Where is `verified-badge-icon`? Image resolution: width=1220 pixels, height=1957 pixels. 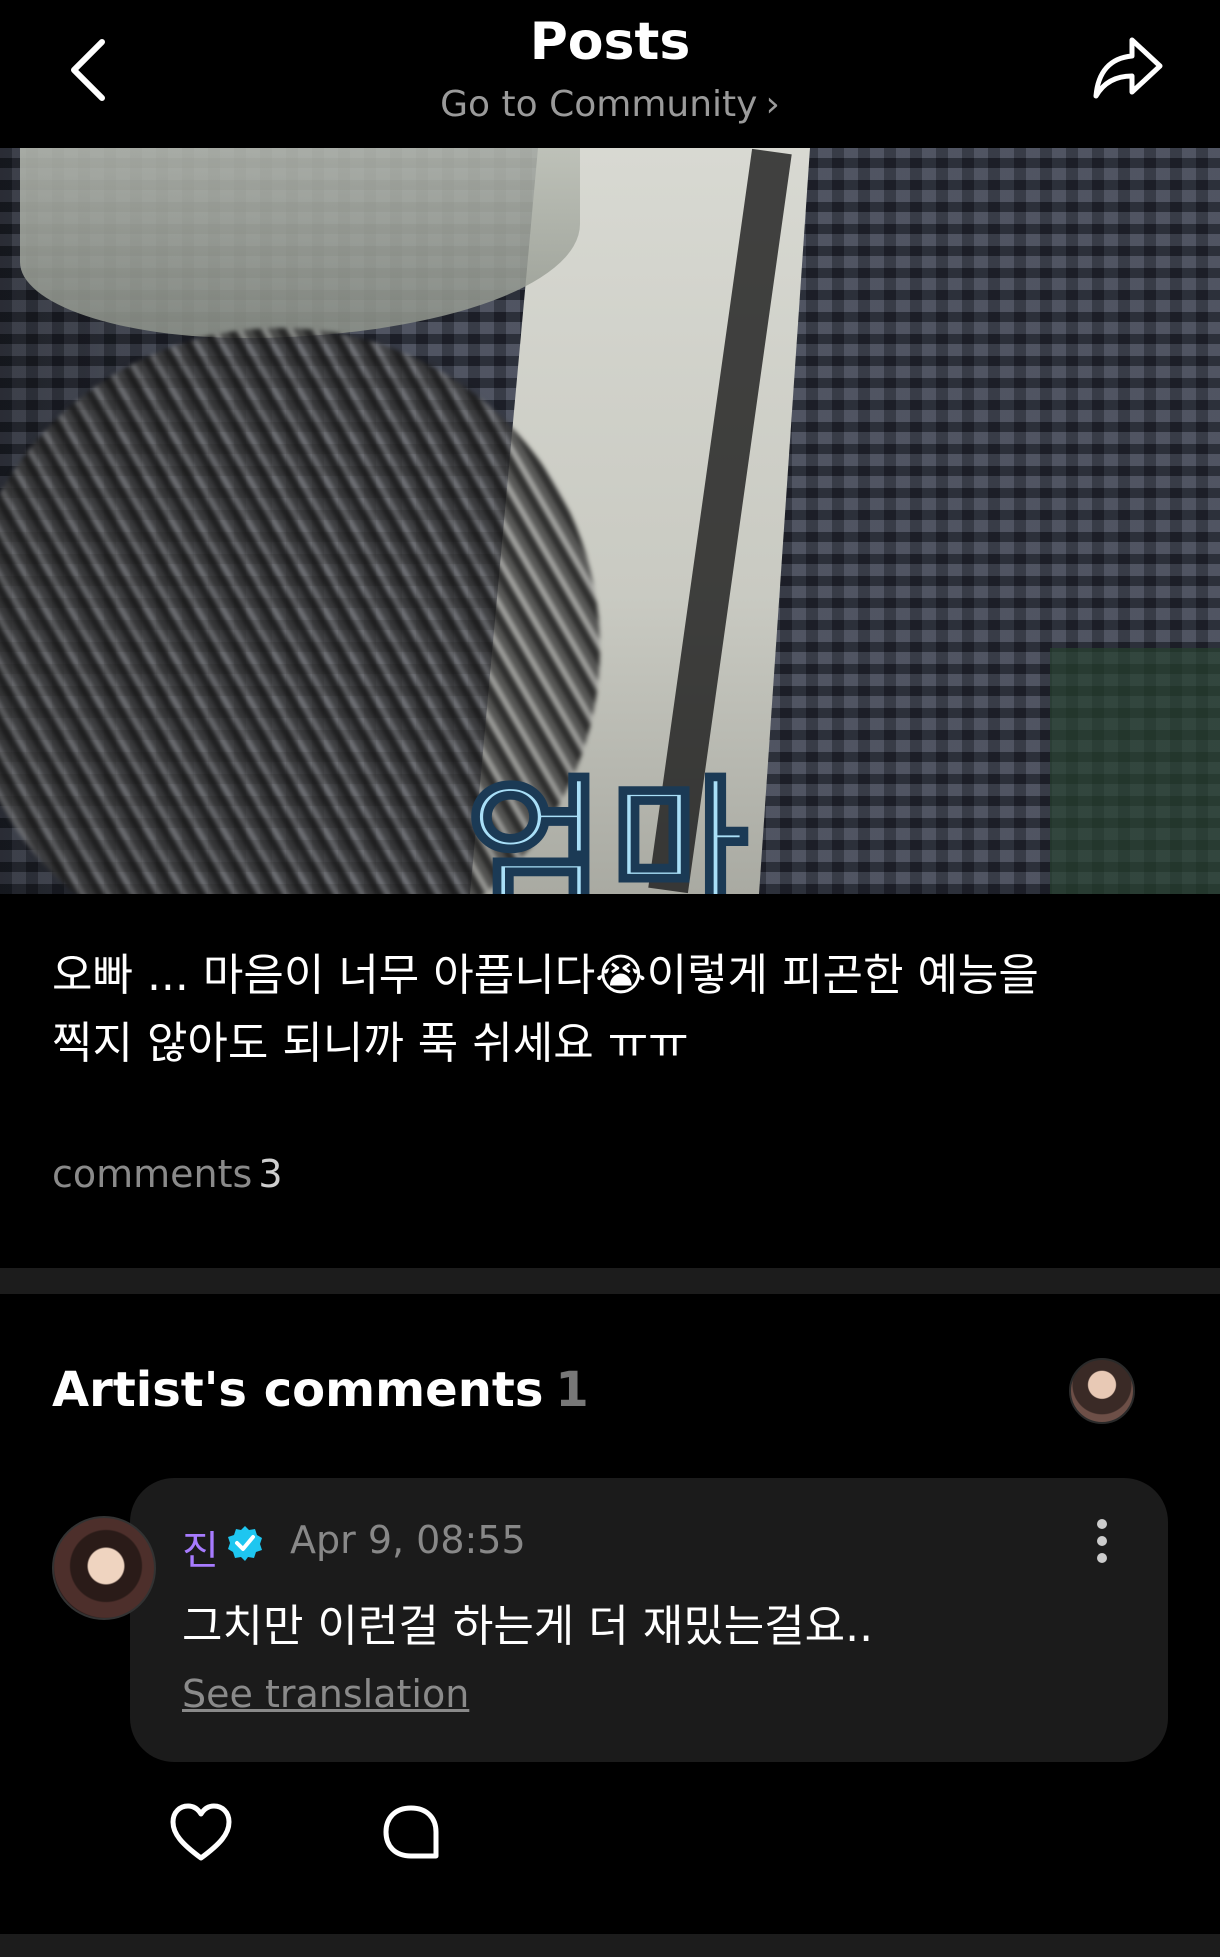 verified-badge-icon is located at coordinates (245, 1543).